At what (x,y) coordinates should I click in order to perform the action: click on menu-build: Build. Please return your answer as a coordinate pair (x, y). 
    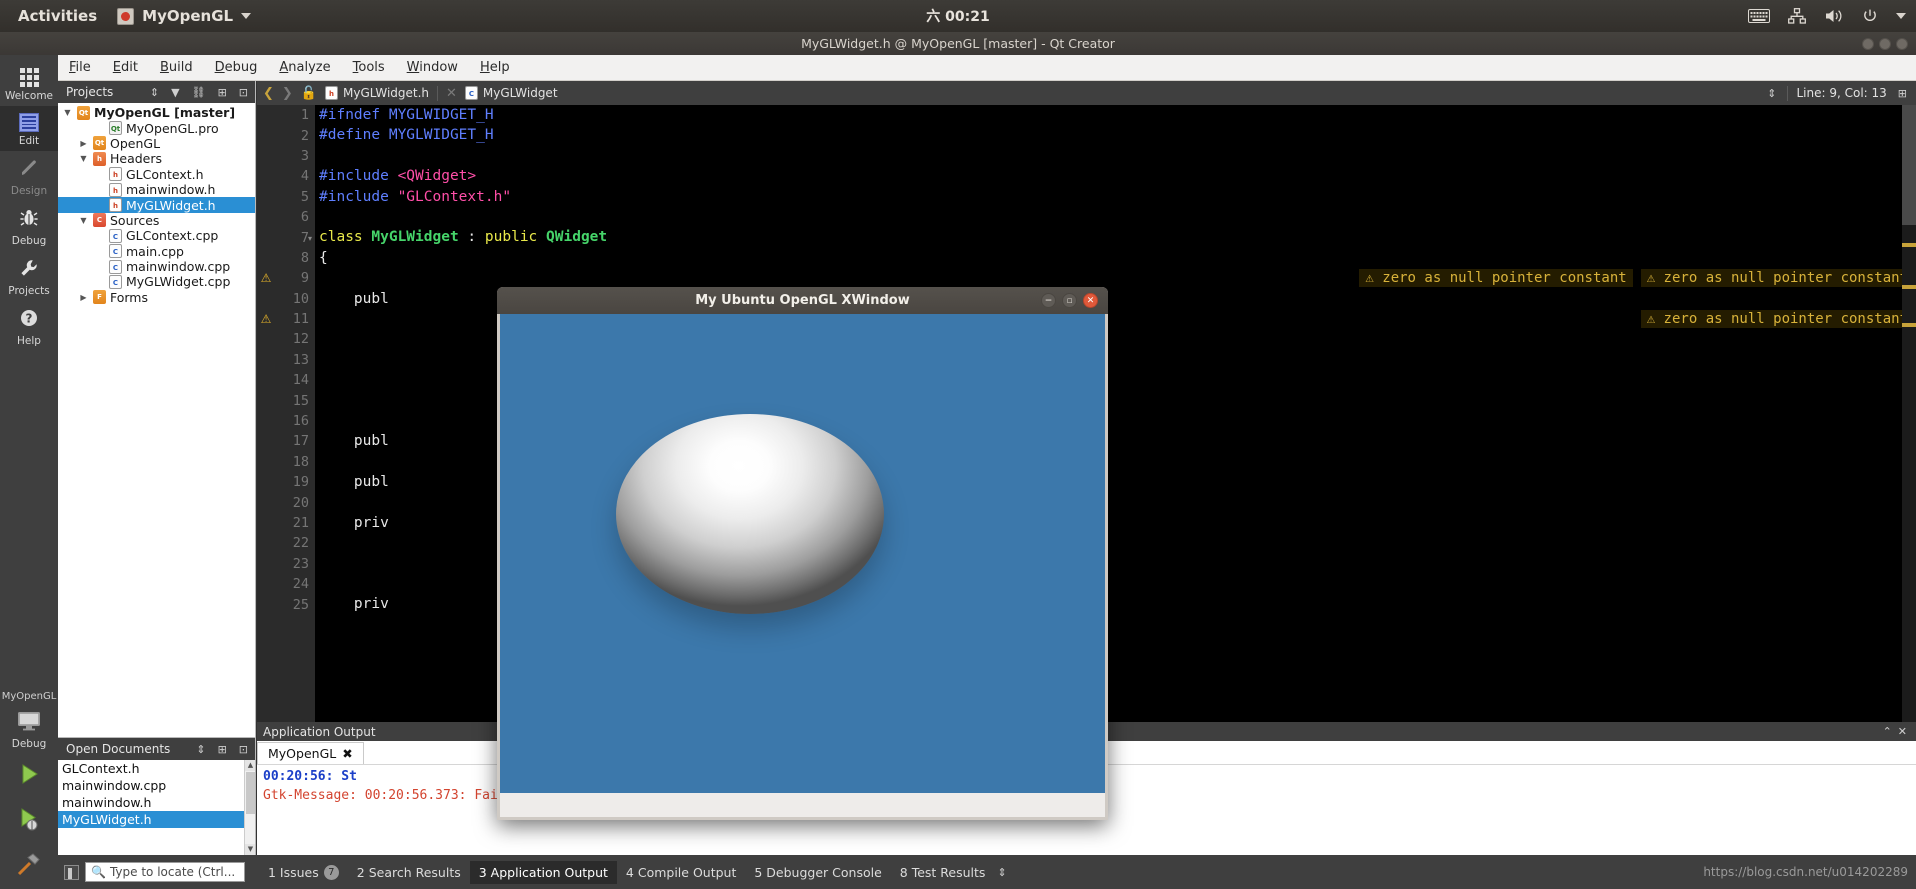
    Looking at the image, I should click on (176, 67).